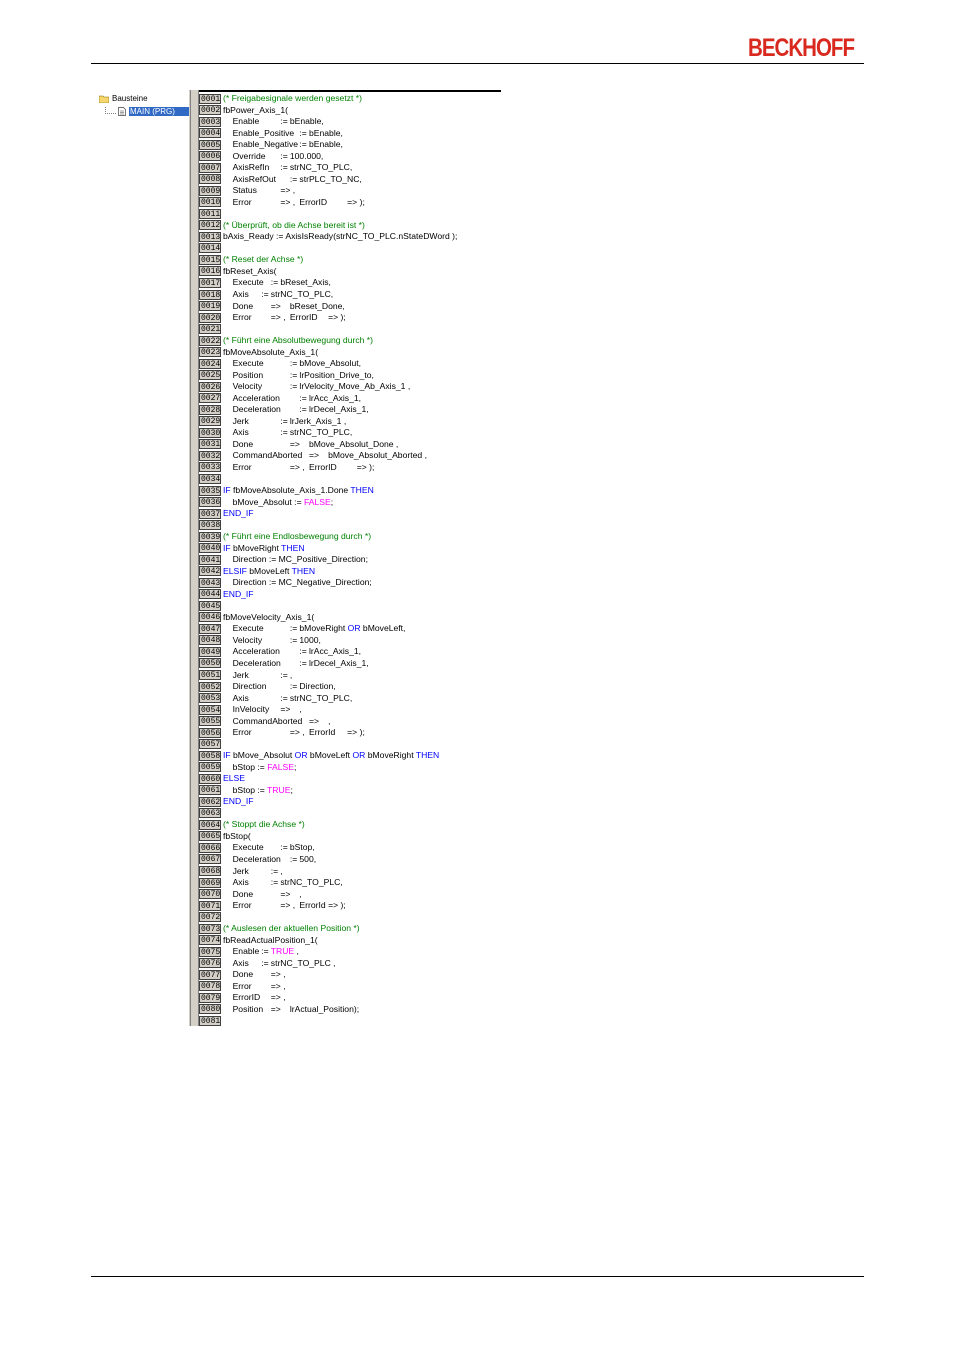  I want to click on code-line: 0009 Status => ,, so click(247, 191).